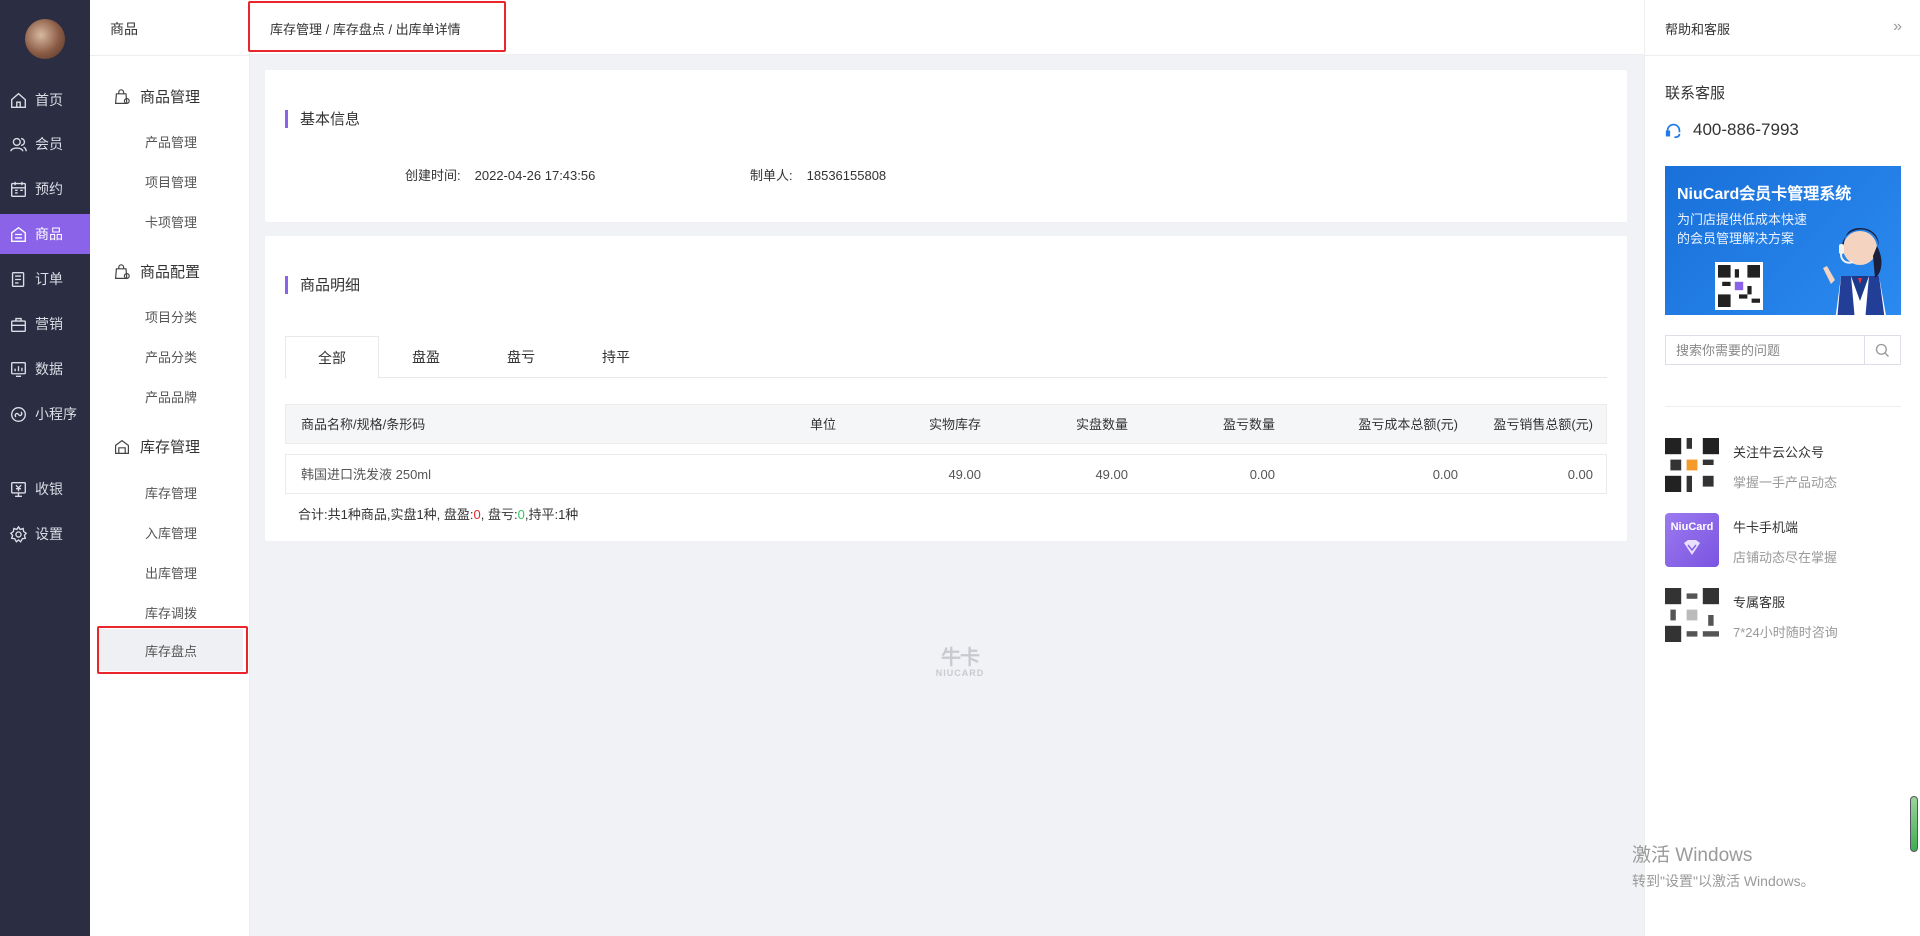 Image resolution: width=1920 pixels, height=936 pixels. Describe the element at coordinates (1751, 465) in the screenshot. I see `promo-wechat-official: 关注牛云公众号 掌握一手产品动态` at that location.